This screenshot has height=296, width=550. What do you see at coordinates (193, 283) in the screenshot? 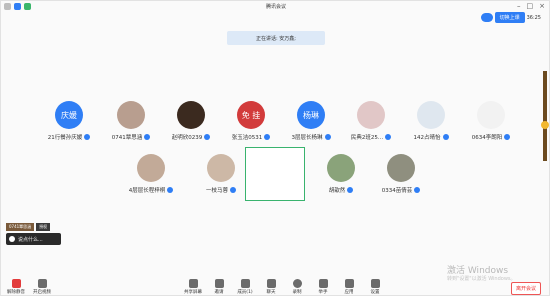
I see `share-icon` at bounding box center [193, 283].